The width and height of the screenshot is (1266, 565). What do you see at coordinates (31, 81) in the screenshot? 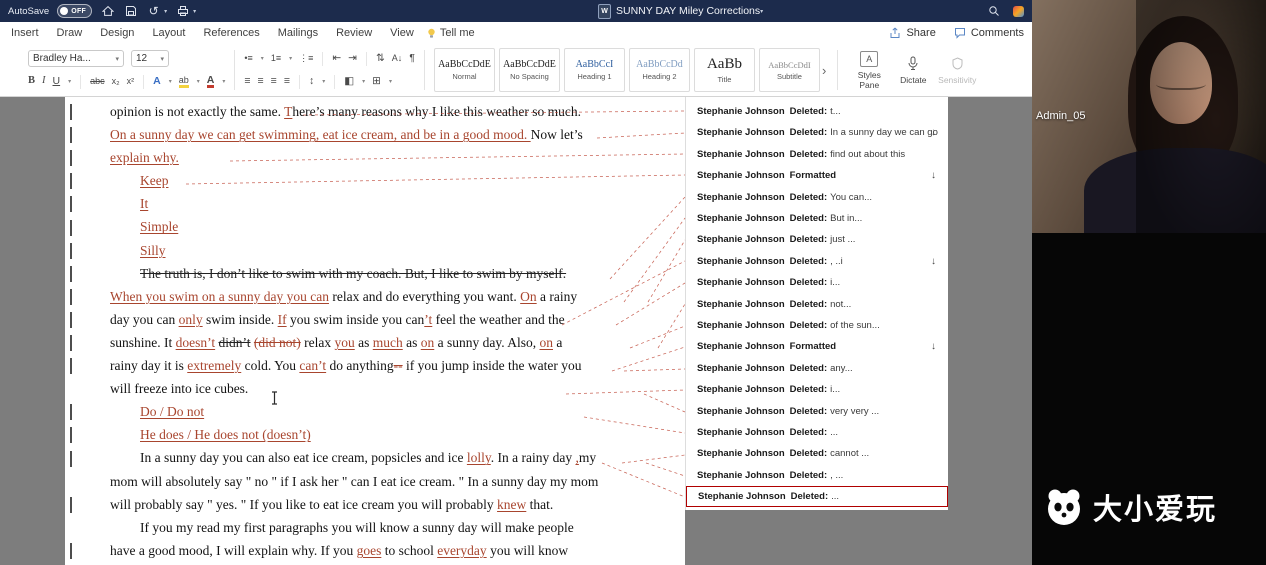
I see `bold-button: B` at bounding box center [31, 81].